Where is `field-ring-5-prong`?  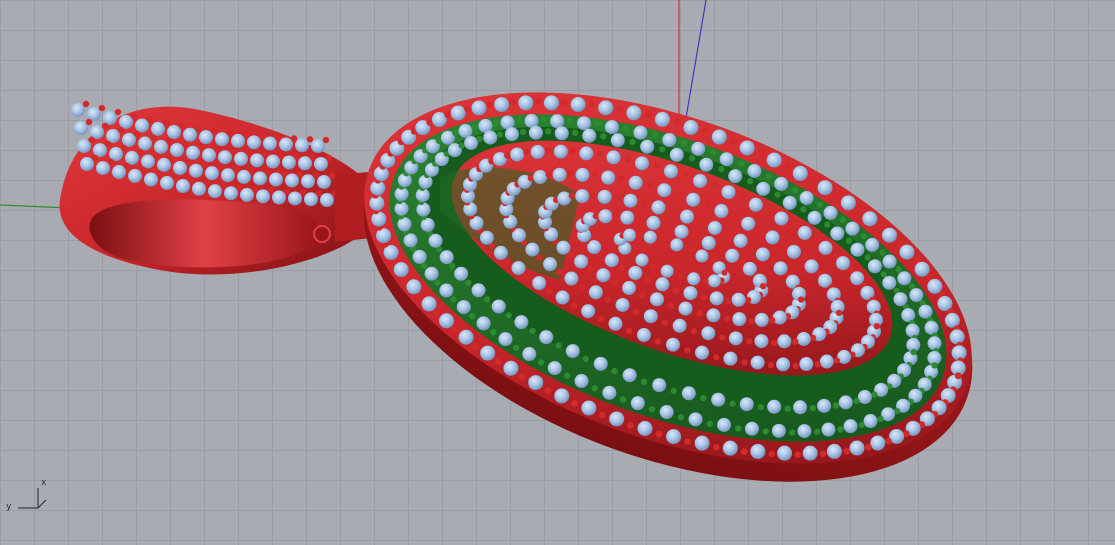
field-ring-5-prong is located at coordinates (705, 281).